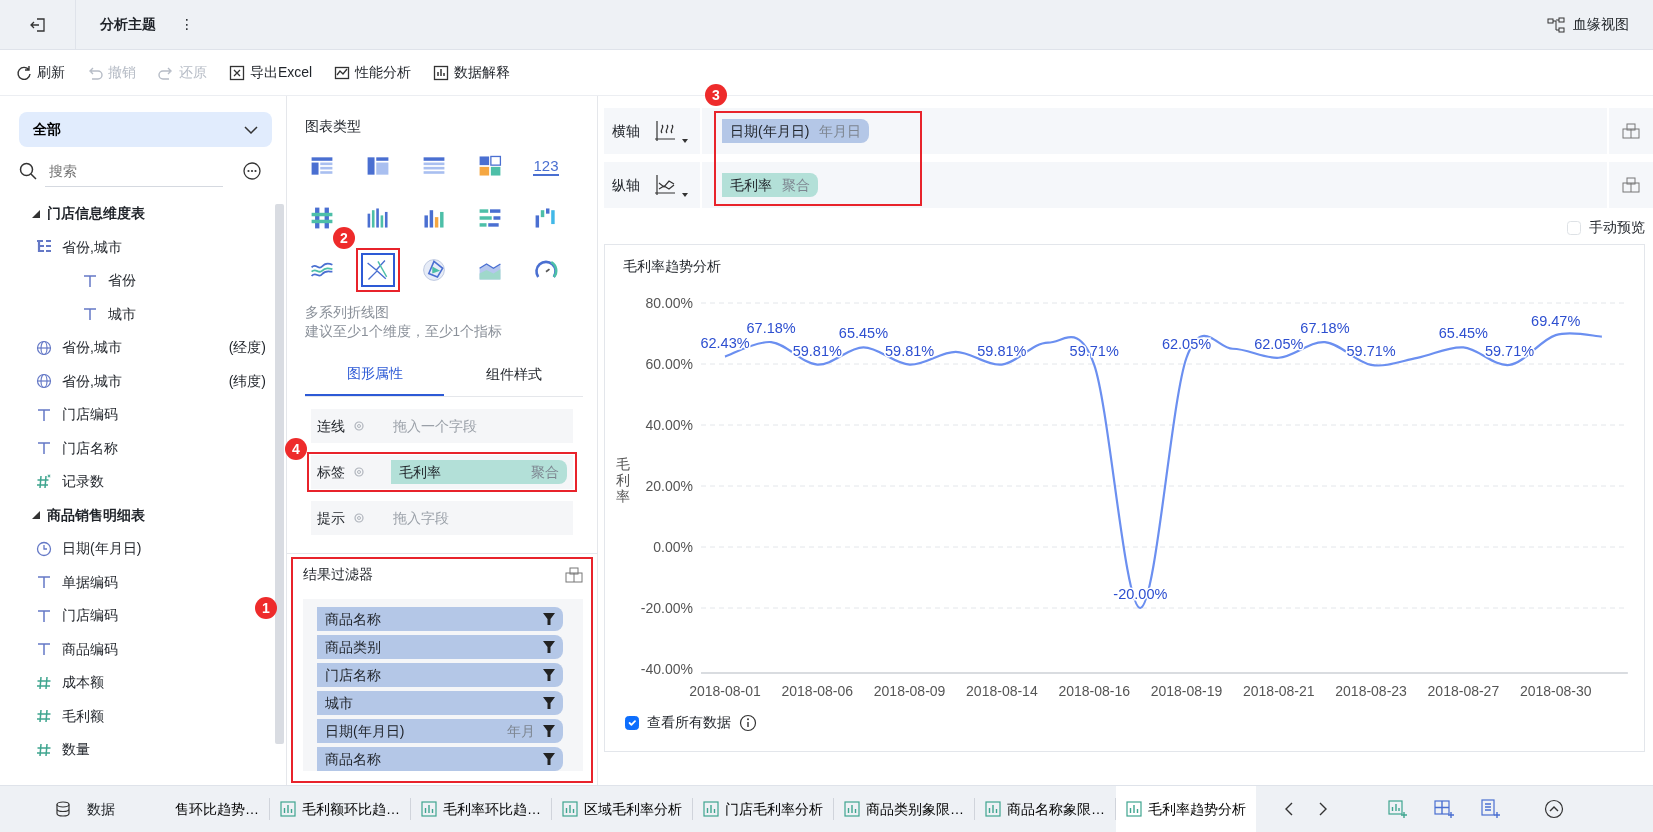 The height and width of the screenshot is (832, 1653). Describe the element at coordinates (44, 481) in the screenshot. I see `hash-icon` at that location.